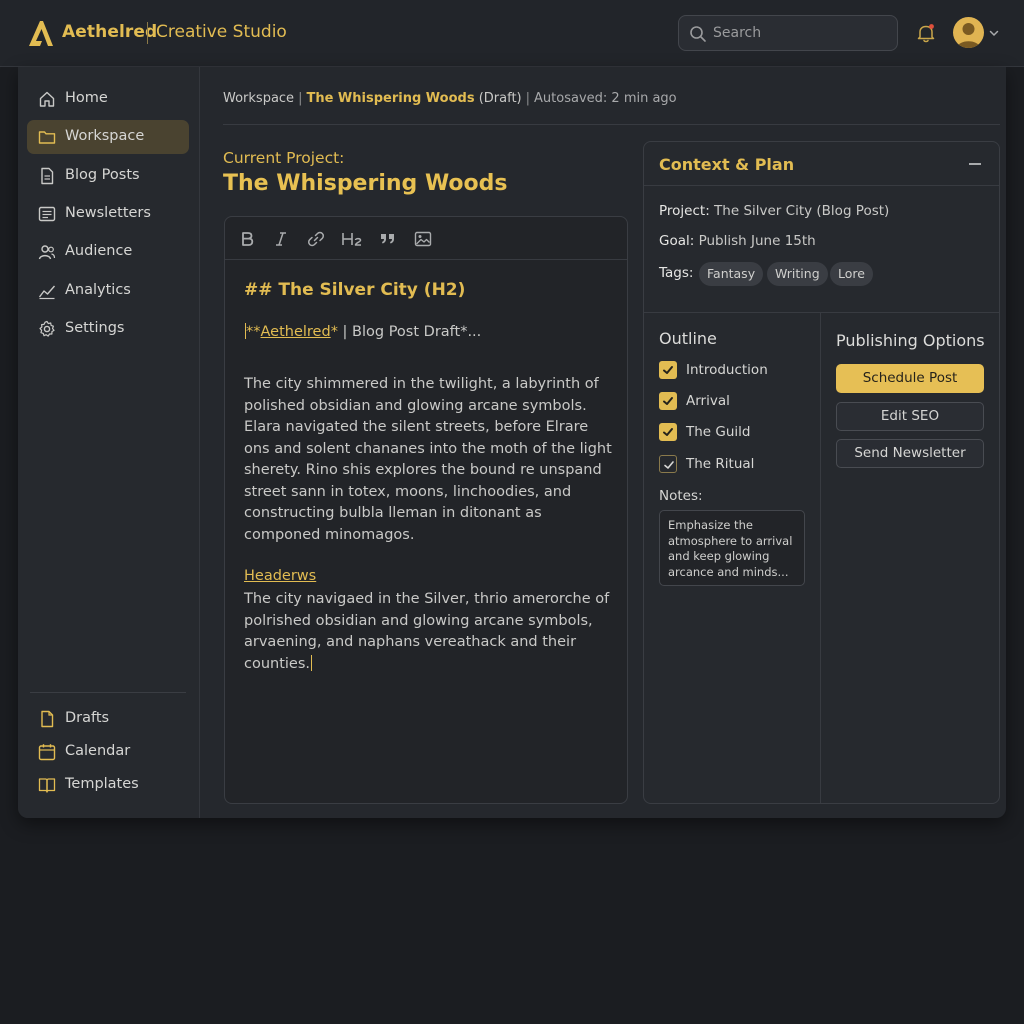 Image resolution: width=1024 pixels, height=1024 pixels. Describe the element at coordinates (731, 274) in the screenshot. I see `tag-chip: Fantasy` at that location.